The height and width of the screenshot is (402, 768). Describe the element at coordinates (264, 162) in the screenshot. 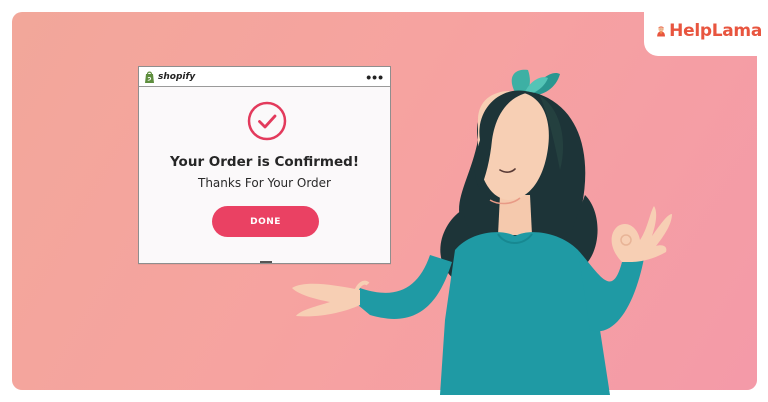

I see `confirmation-title: Your Order is Confirmed!` at that location.